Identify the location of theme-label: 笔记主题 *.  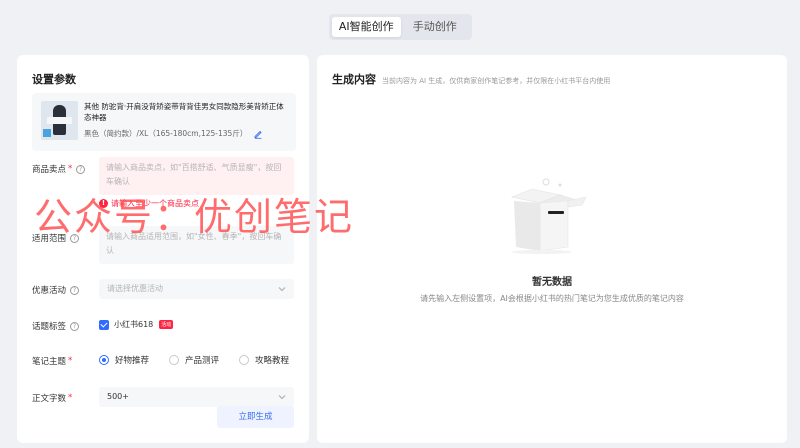
(52, 361).